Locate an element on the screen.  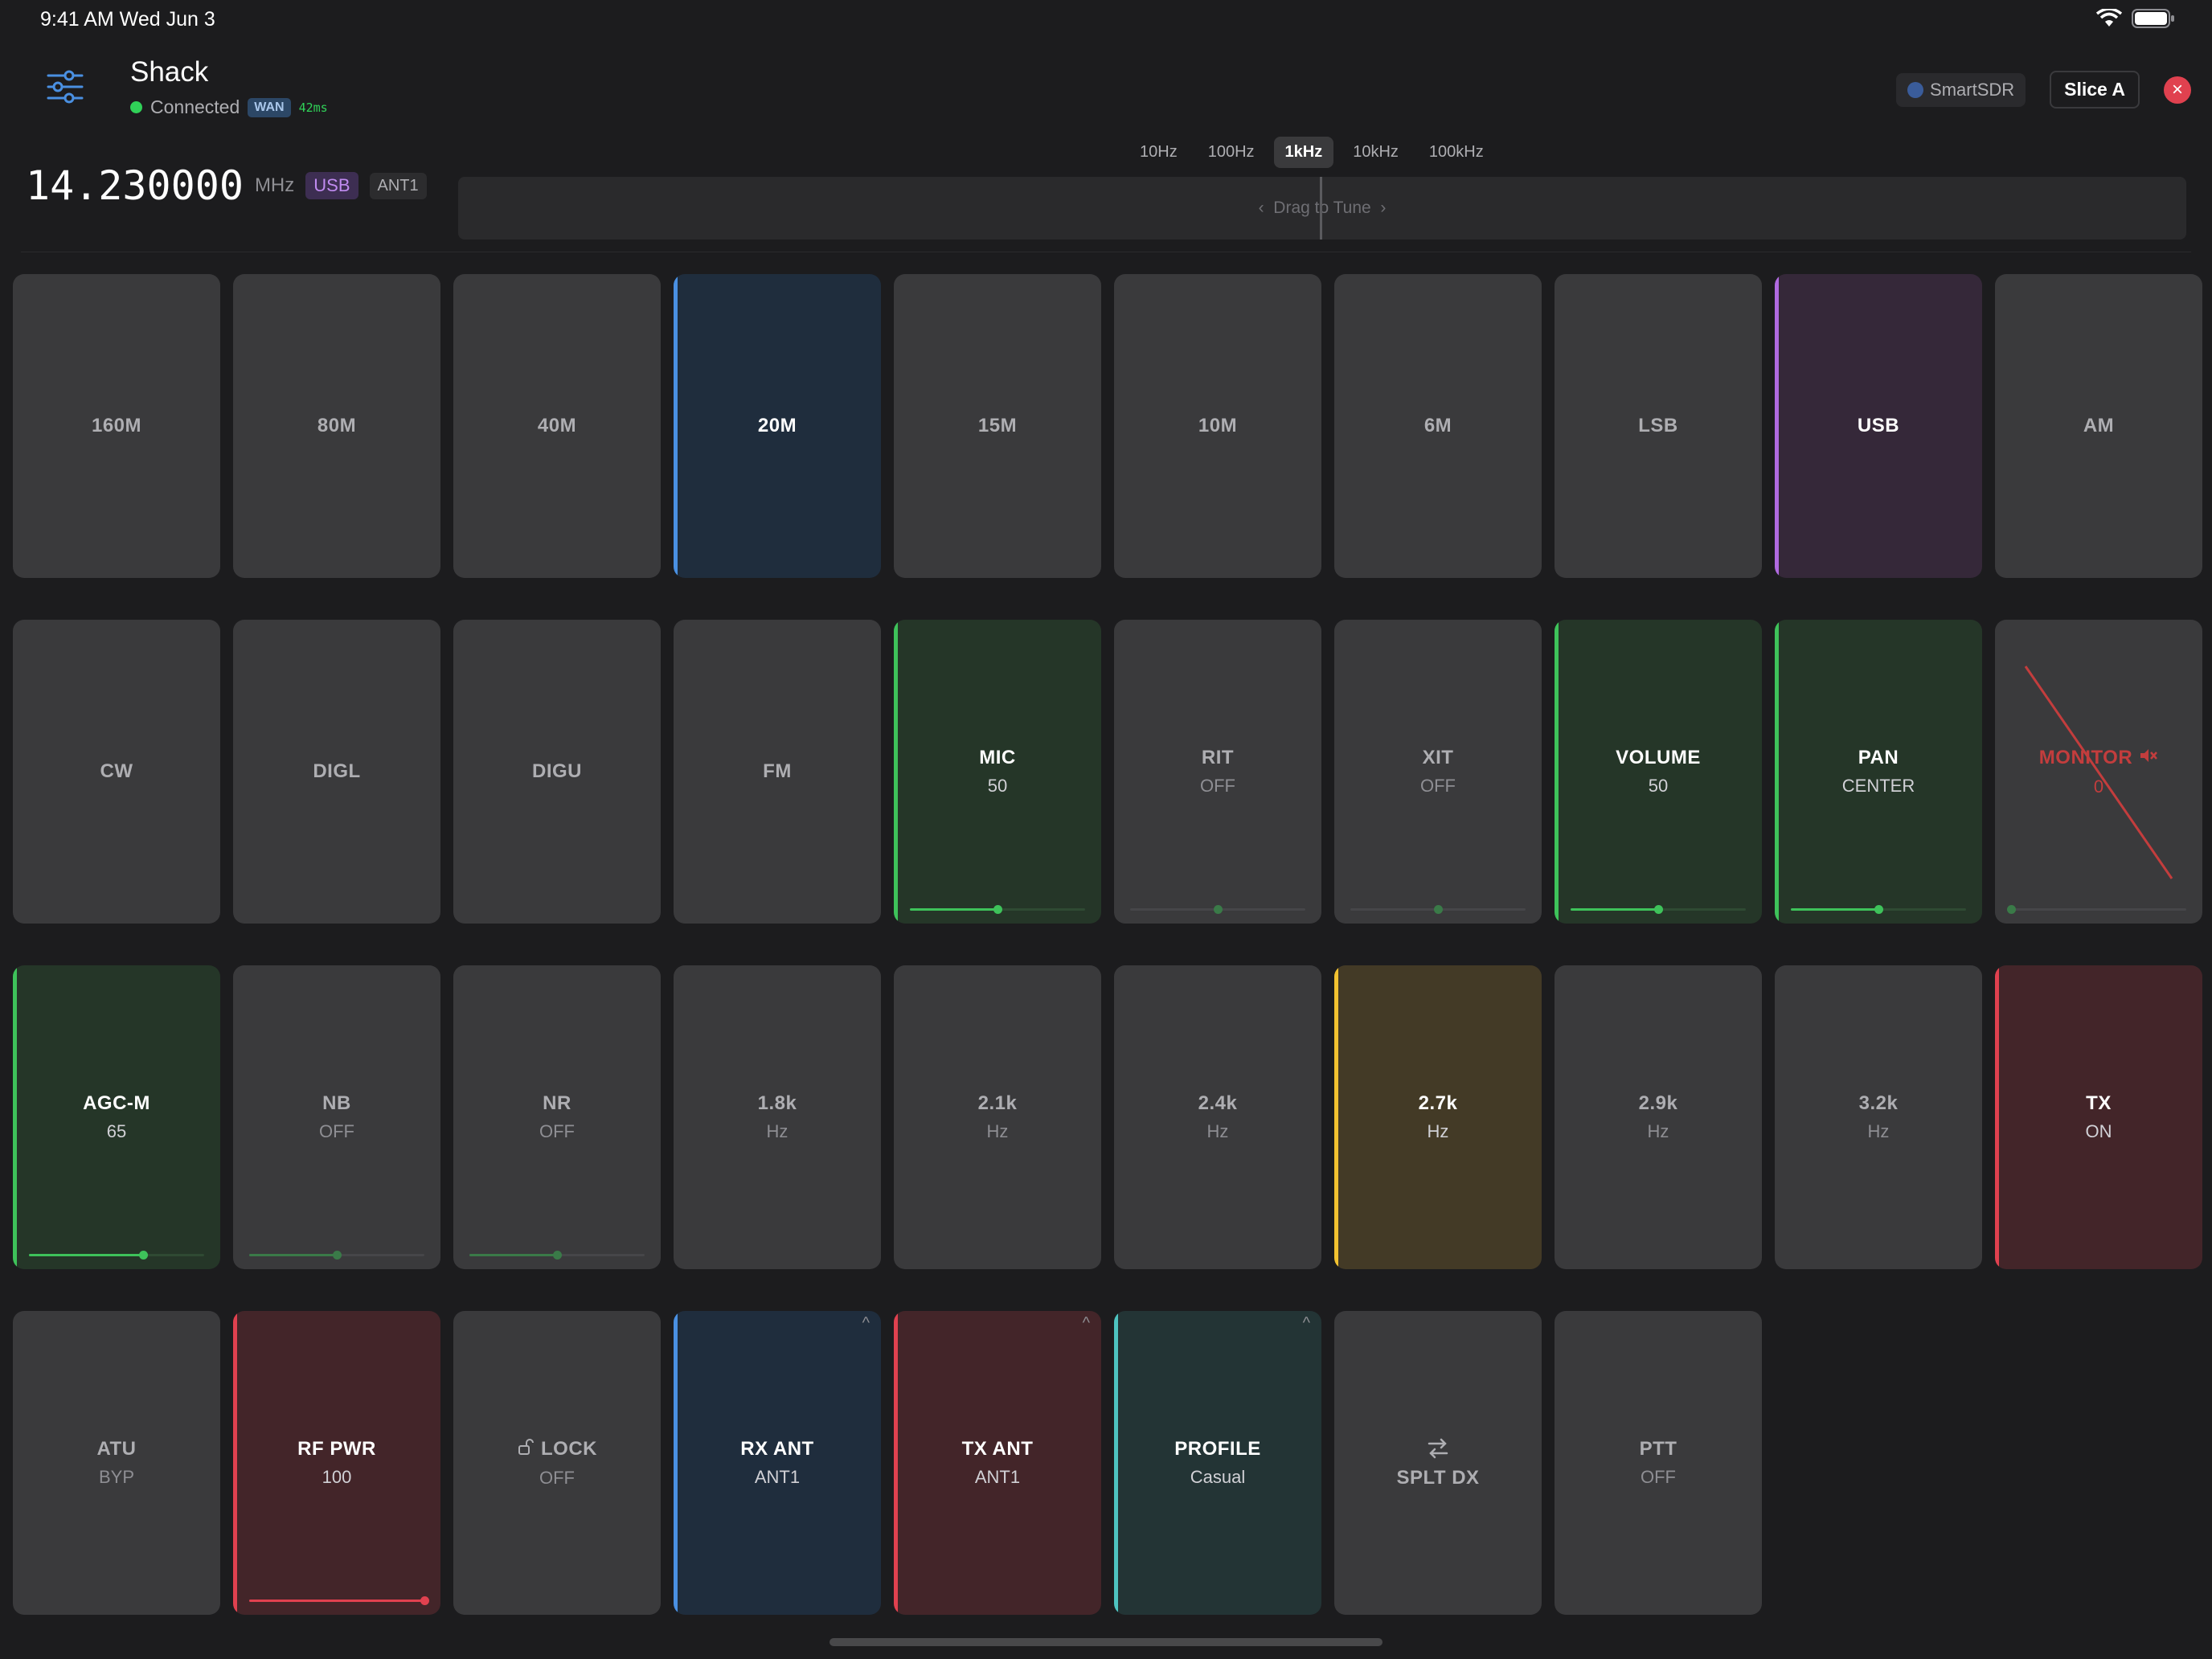
tile-20m: 20M is located at coordinates (777, 426).